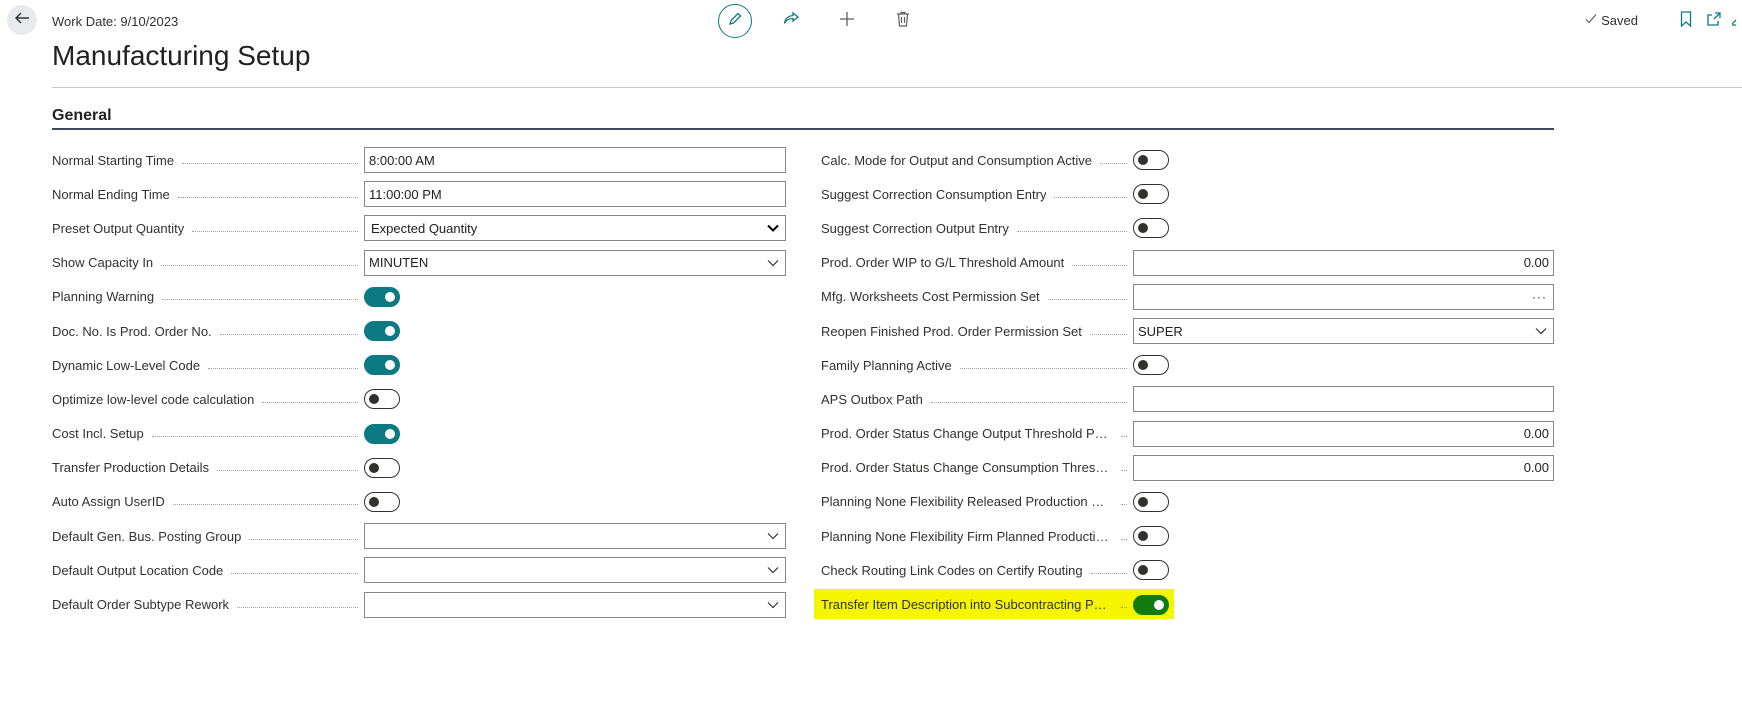 The image size is (1742, 714). I want to click on open-new-window-button, so click(1714, 20).